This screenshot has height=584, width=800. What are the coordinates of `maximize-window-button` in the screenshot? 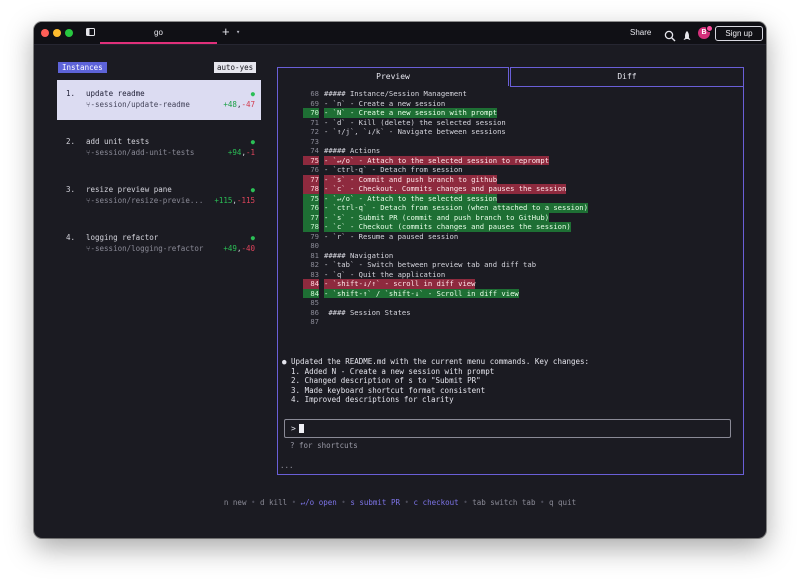 It's located at (69, 33).